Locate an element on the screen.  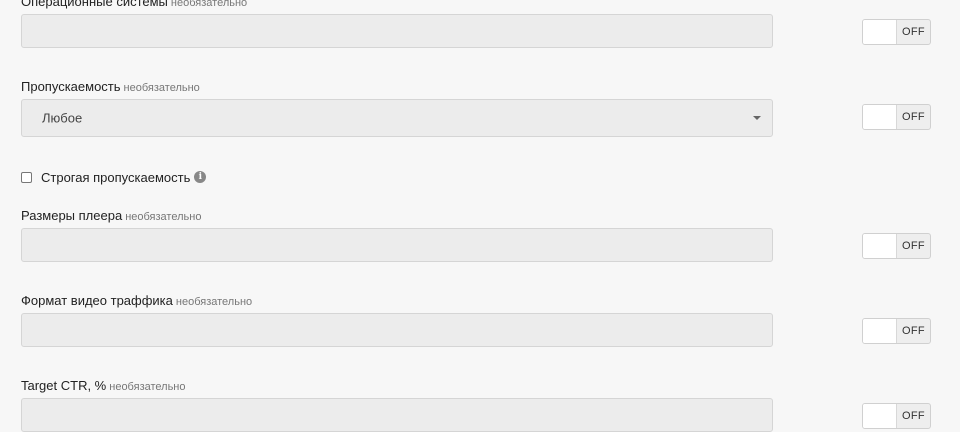
strict-throughput-checkbox is located at coordinates (26, 177).